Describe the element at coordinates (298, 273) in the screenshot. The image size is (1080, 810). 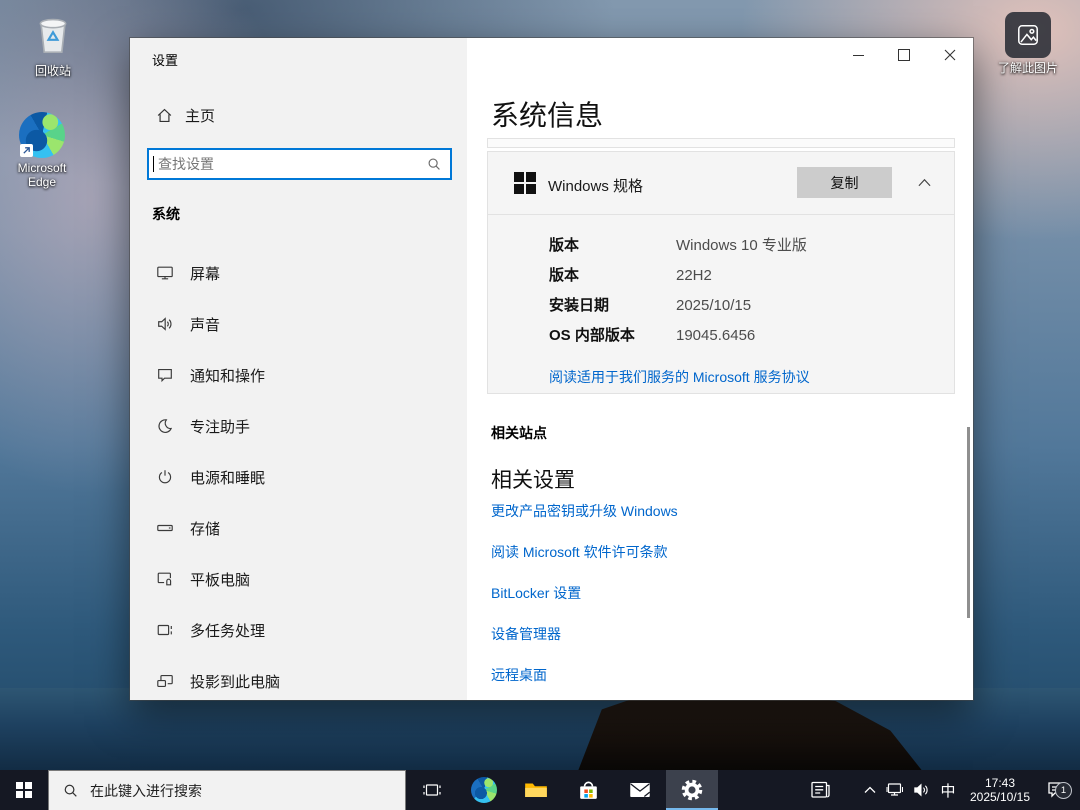
I see `sidebar-item-display: 屏幕` at that location.